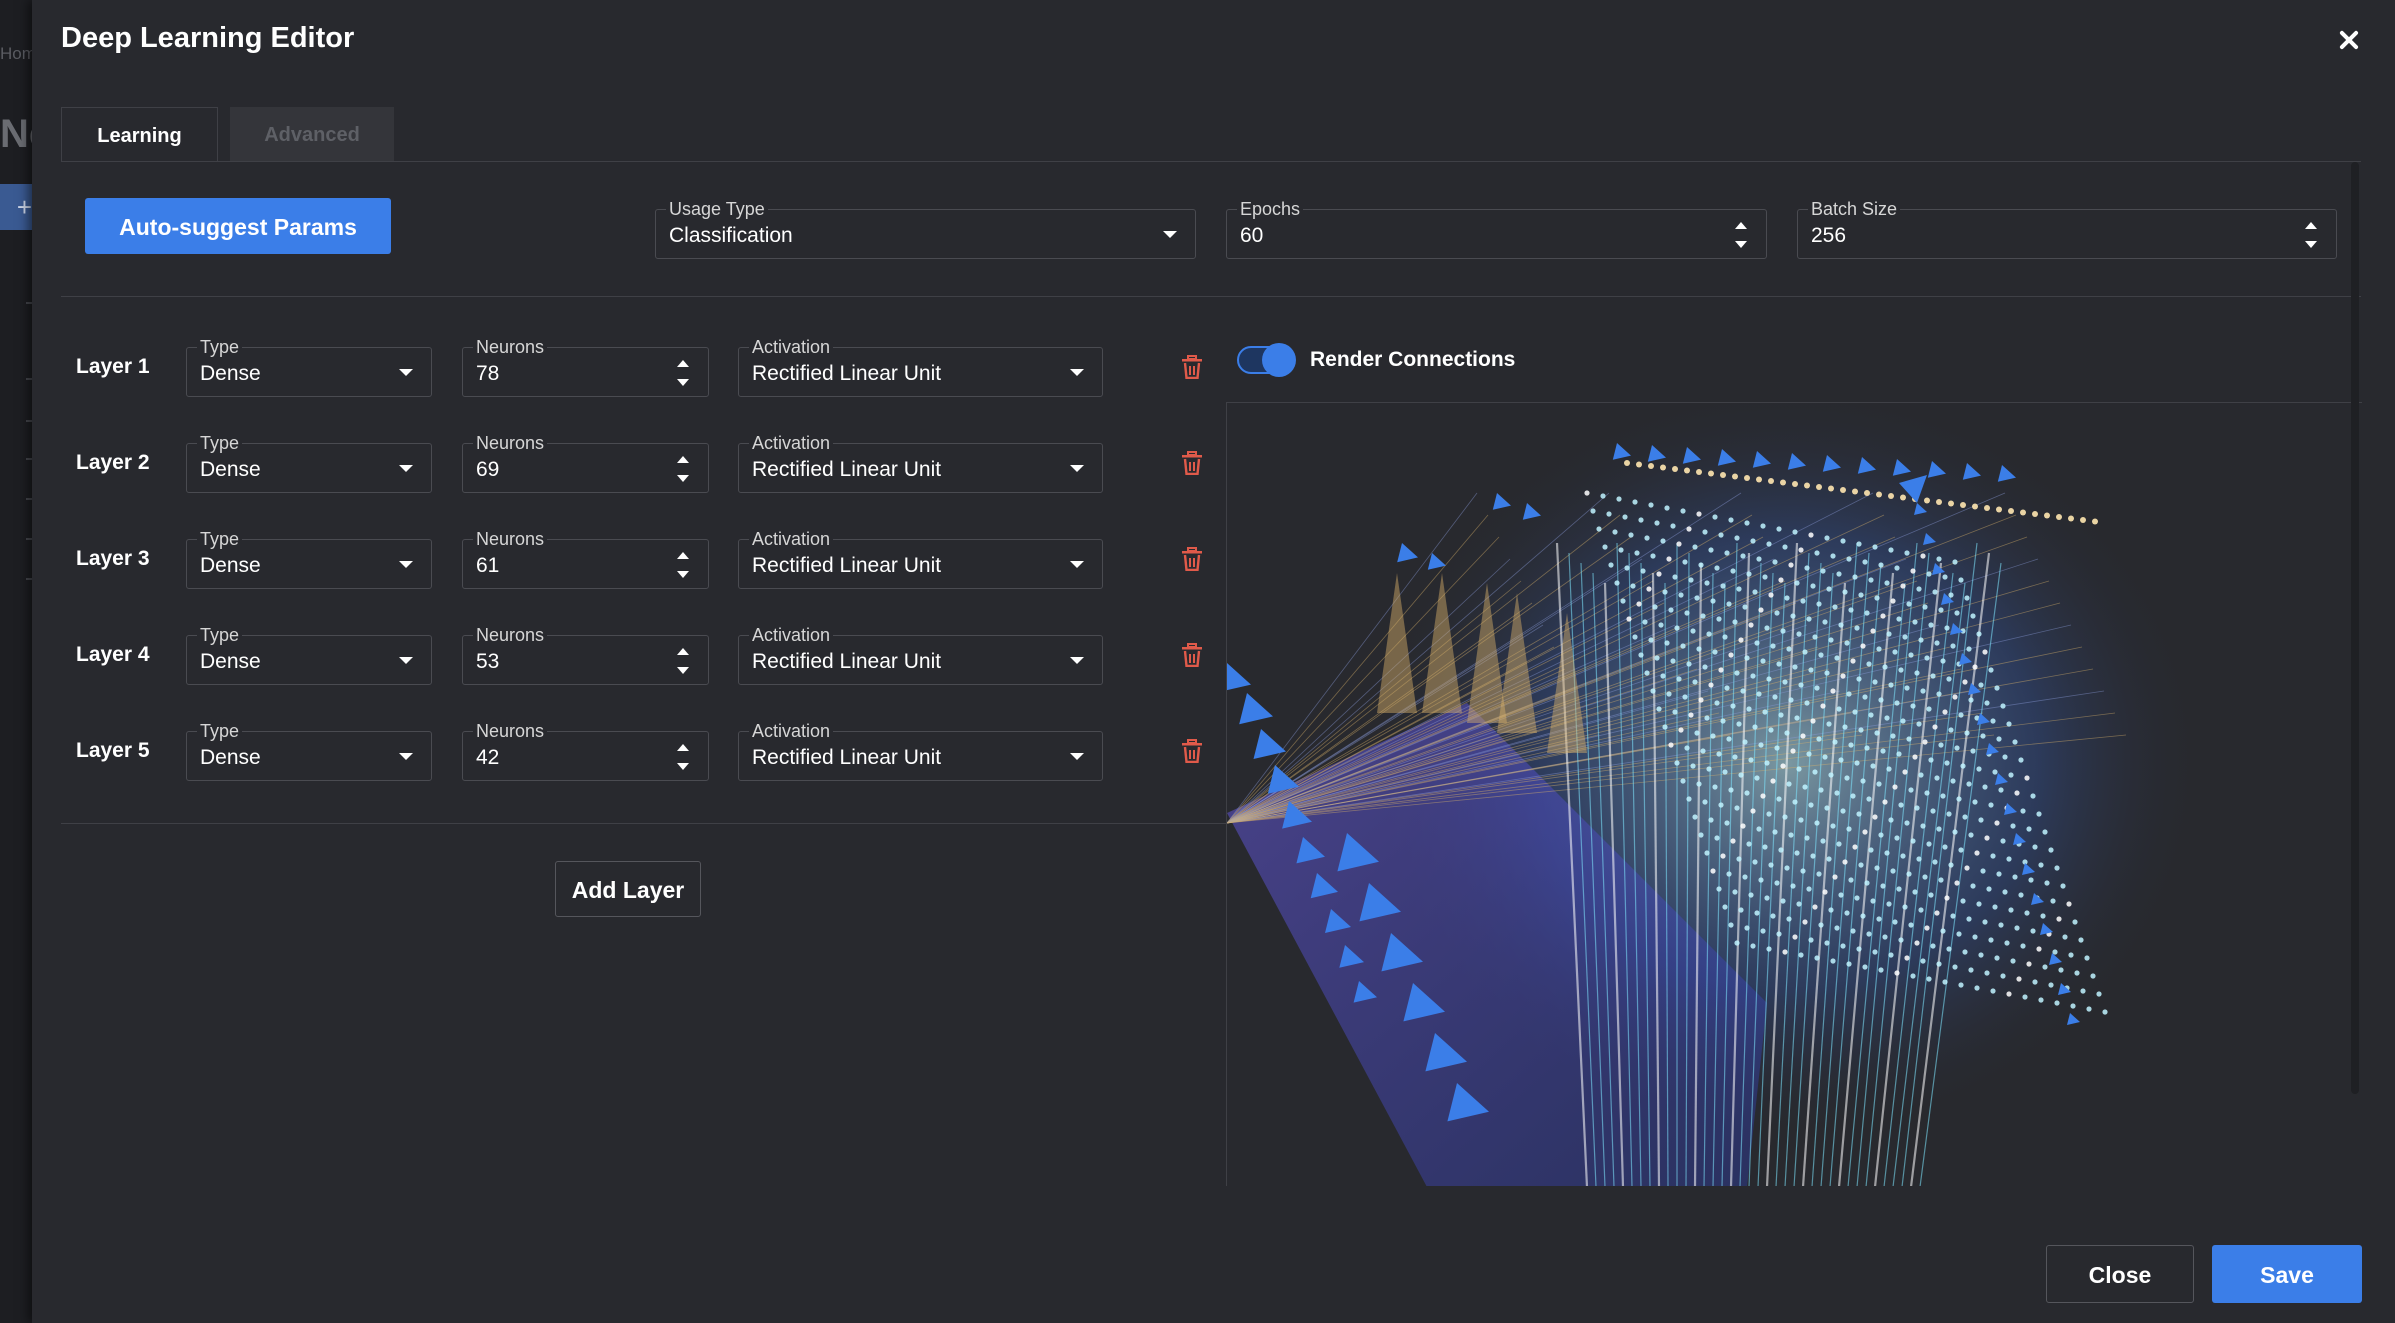 The image size is (2395, 1323). Describe the element at coordinates (2349, 40) in the screenshot. I see `close-icon` at that location.